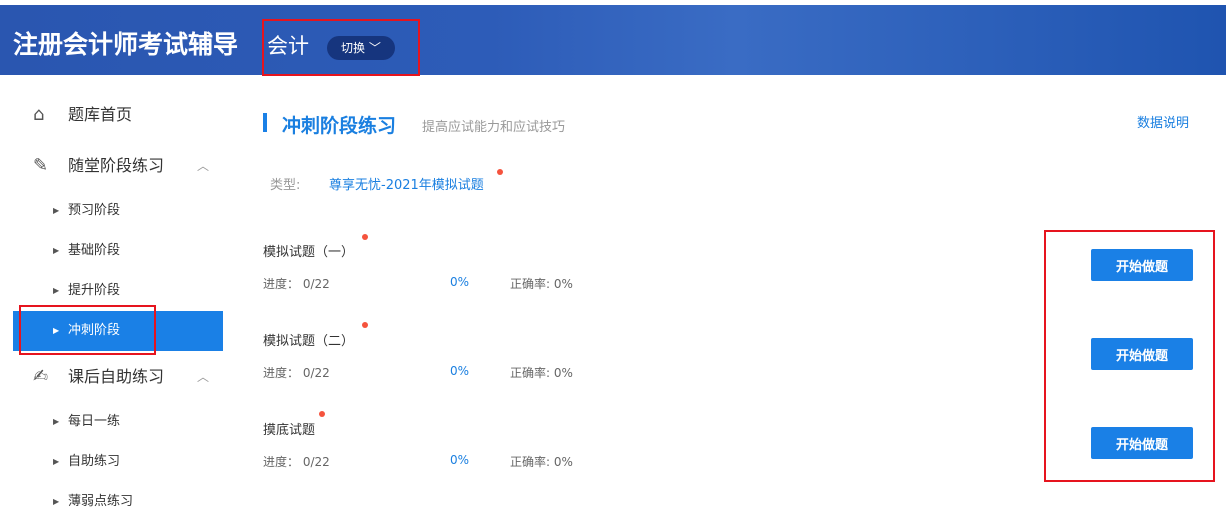  What do you see at coordinates (41, 165) in the screenshot?
I see `pen-icon: ✎` at bounding box center [41, 165].